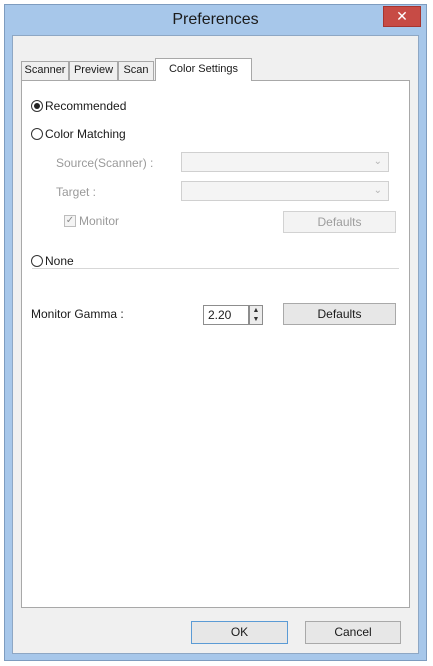 Image resolution: width=433 pixels, height=666 pixels. I want to click on monitor-gamma-defaults-button: Defaults, so click(339, 314).